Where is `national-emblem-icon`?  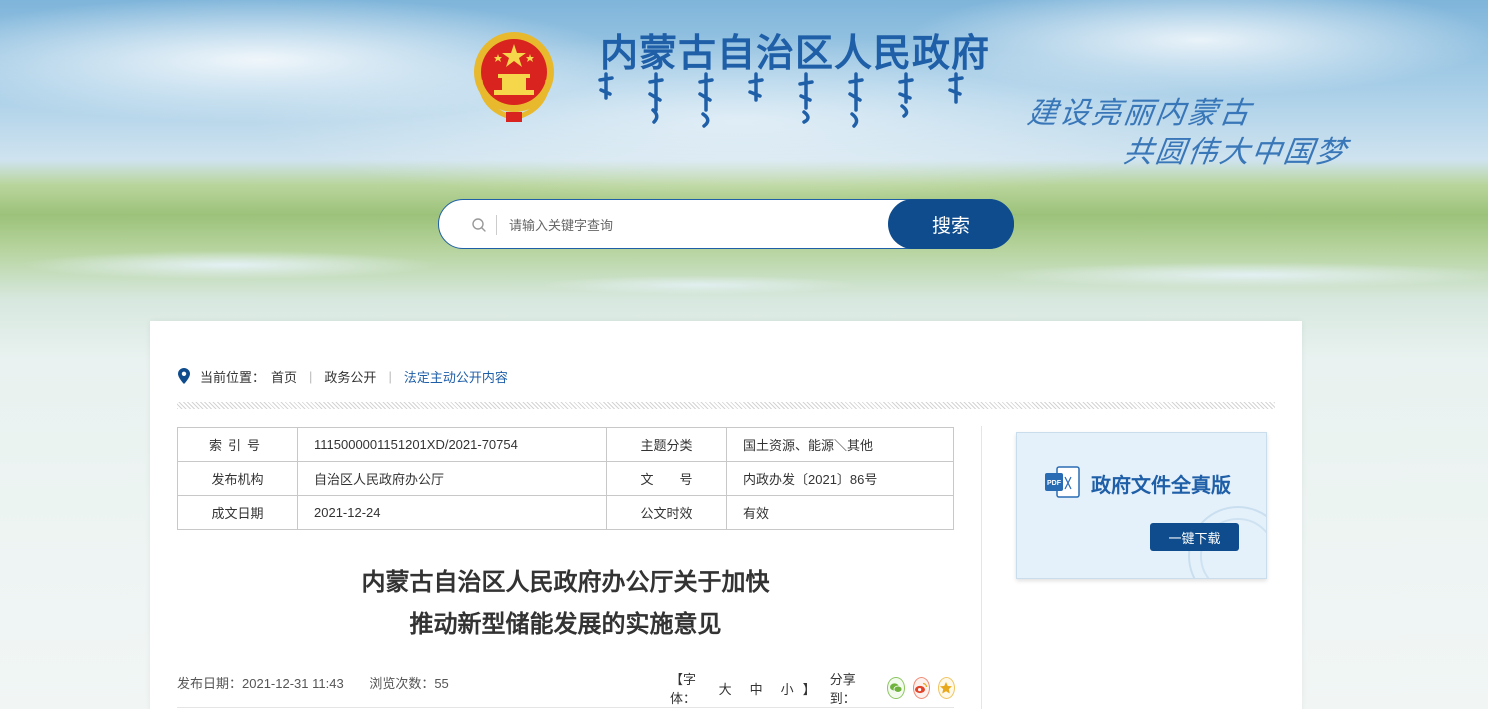
national-emblem-icon is located at coordinates (514, 77).